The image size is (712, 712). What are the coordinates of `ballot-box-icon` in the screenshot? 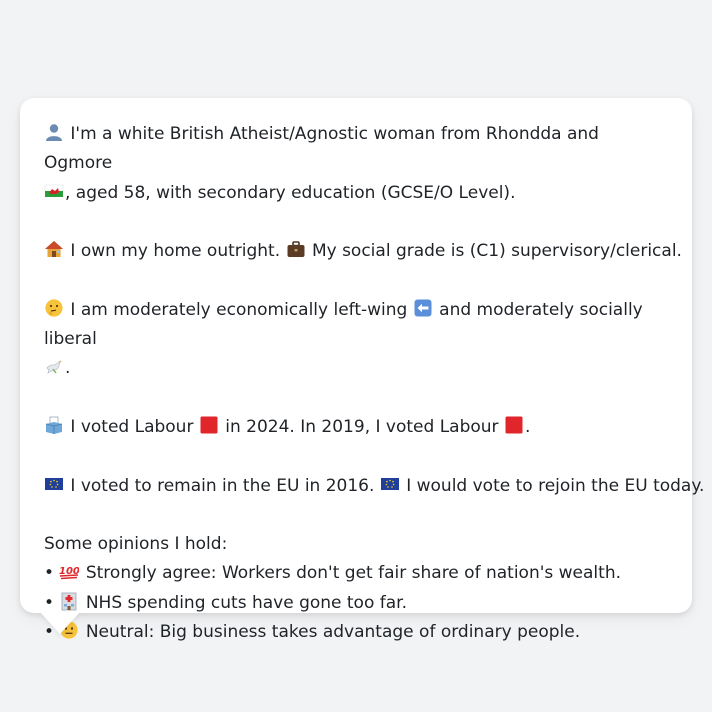 It's located at (54, 425).